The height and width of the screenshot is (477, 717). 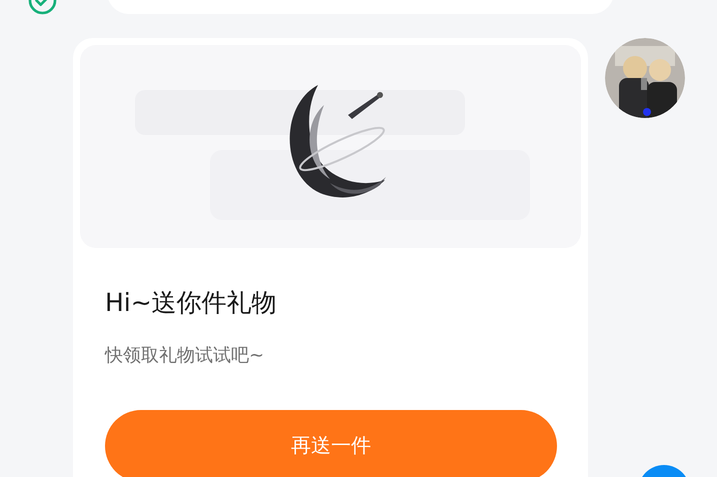 I want to click on gift-title: Hi~送你件礼物, so click(x=191, y=303).